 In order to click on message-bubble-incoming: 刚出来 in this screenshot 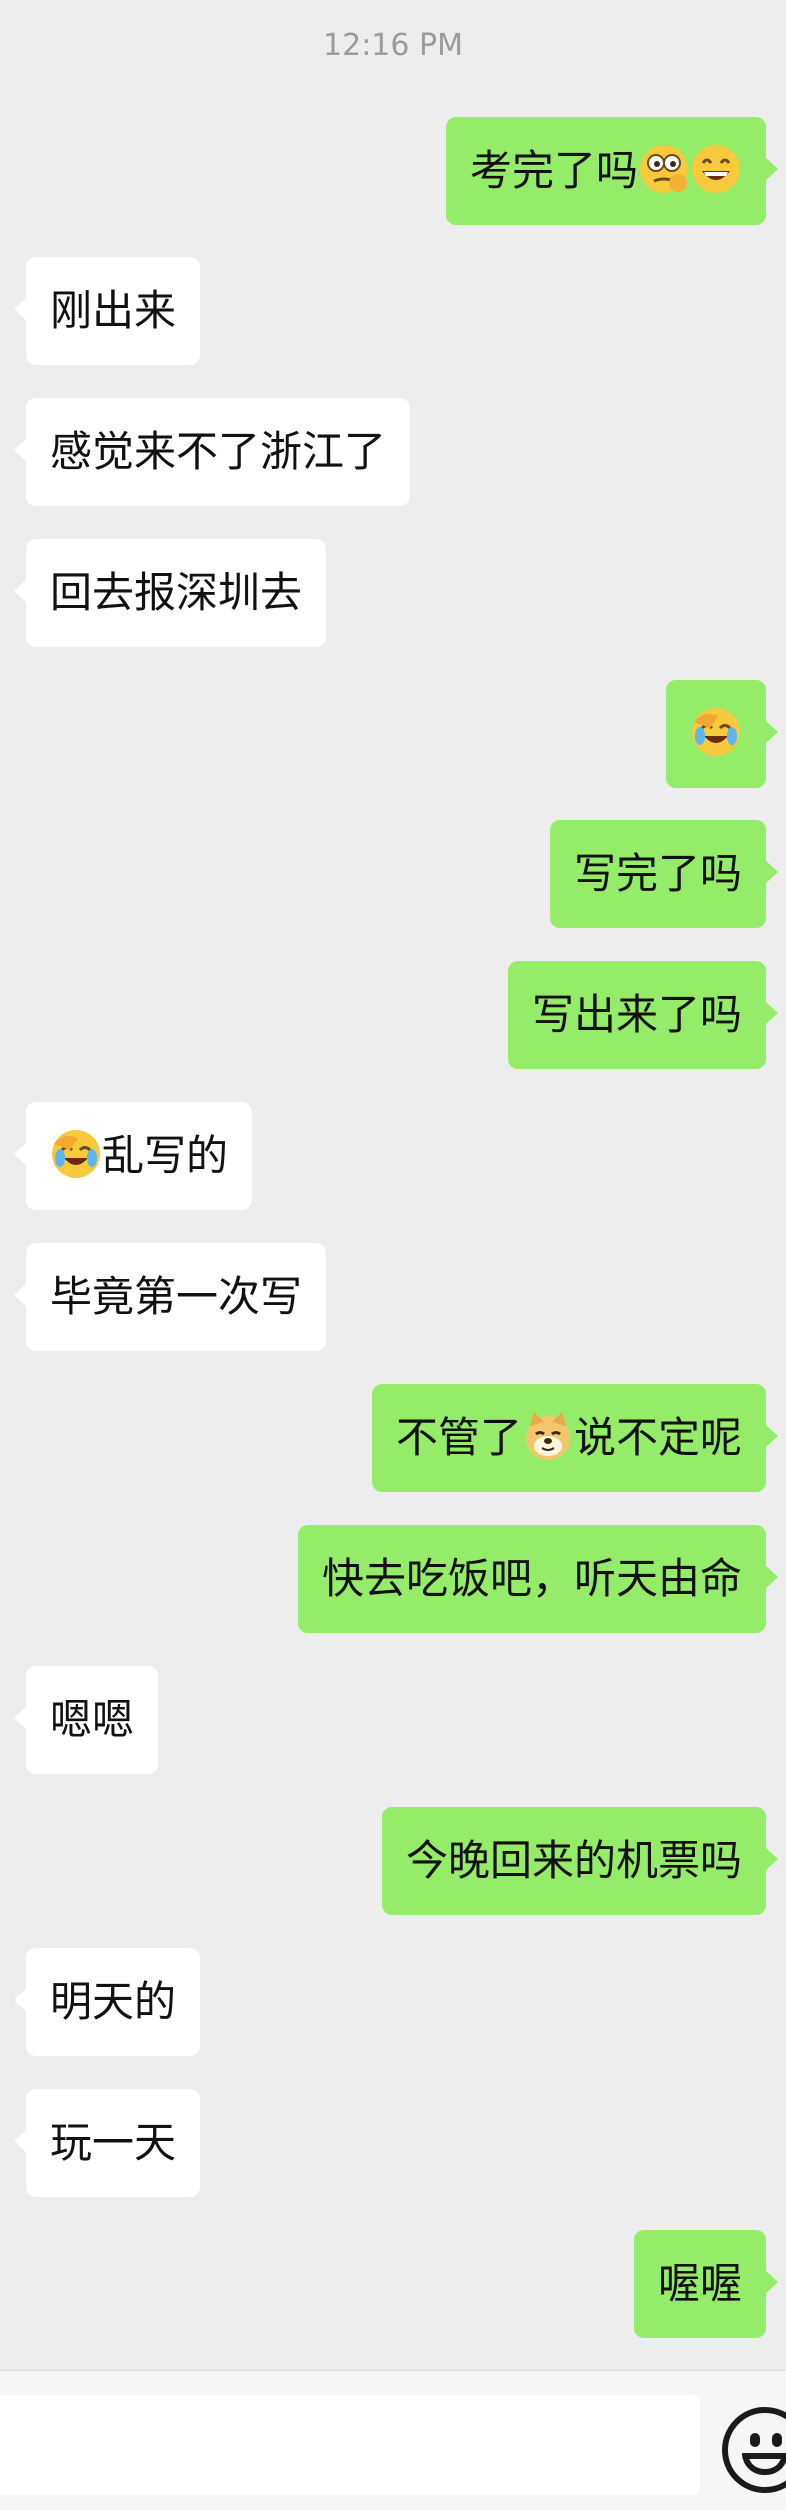, I will do `click(107, 311)`.